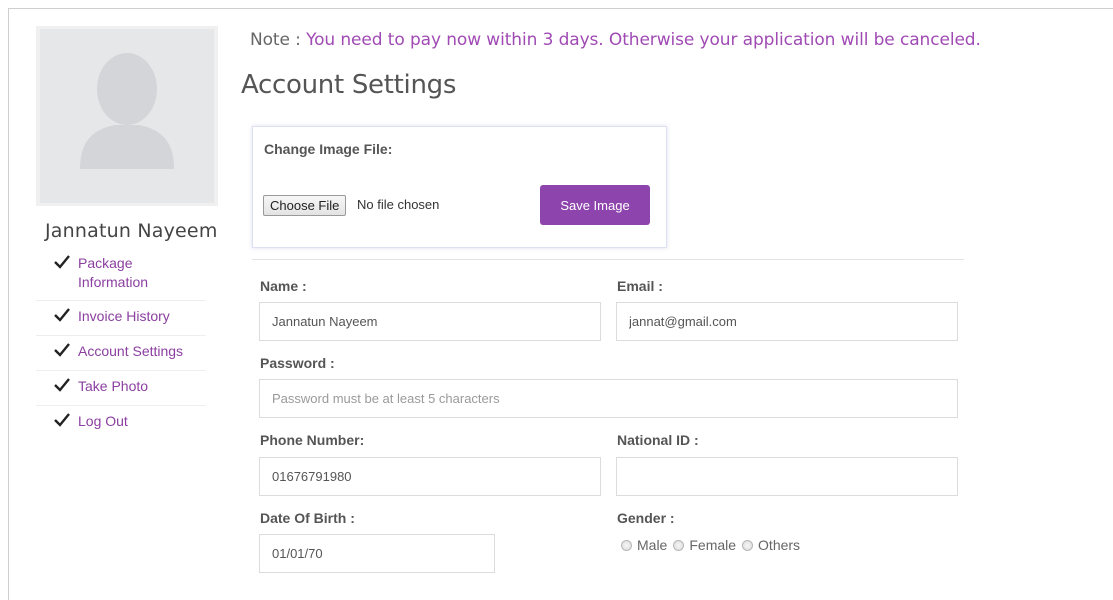  I want to click on national-id-label: National ID :, so click(658, 440).